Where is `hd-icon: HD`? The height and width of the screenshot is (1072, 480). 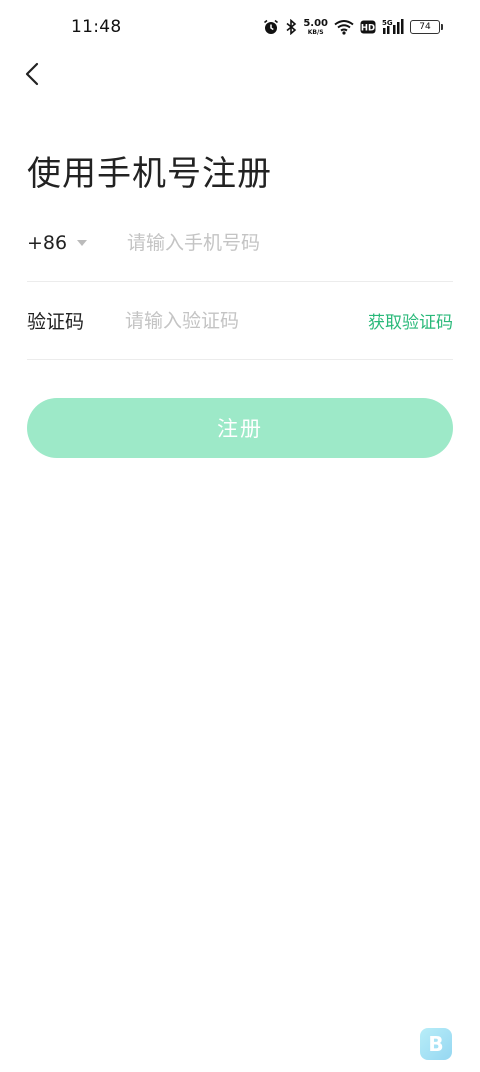
hd-icon: HD is located at coordinates (368, 27).